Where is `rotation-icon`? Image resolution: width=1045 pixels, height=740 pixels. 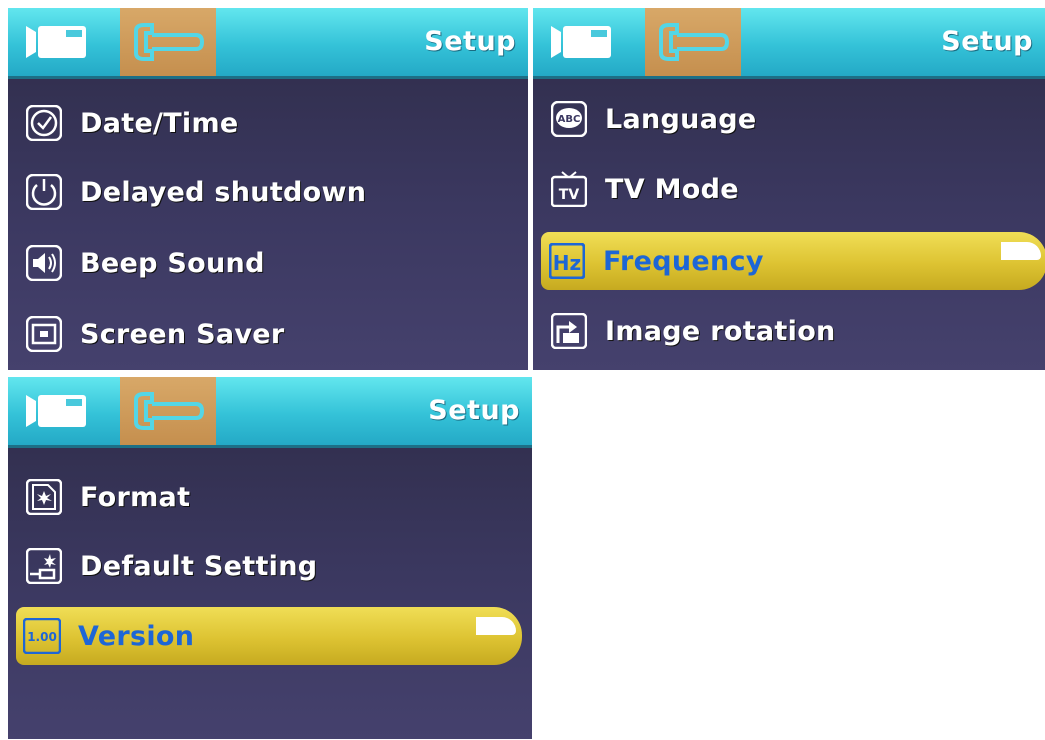 rotation-icon is located at coordinates (569, 331).